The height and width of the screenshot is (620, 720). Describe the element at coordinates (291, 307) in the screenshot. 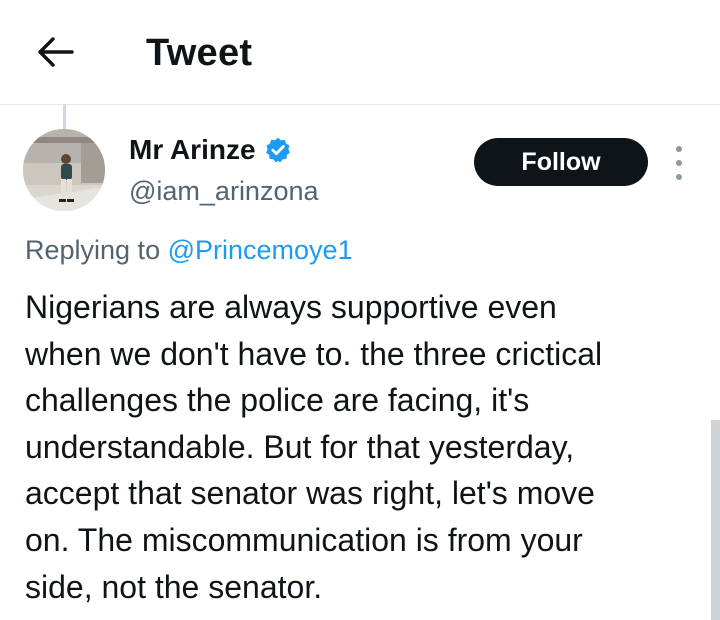

I see `tweet-text-line: Nigerians are always supportive even` at that location.